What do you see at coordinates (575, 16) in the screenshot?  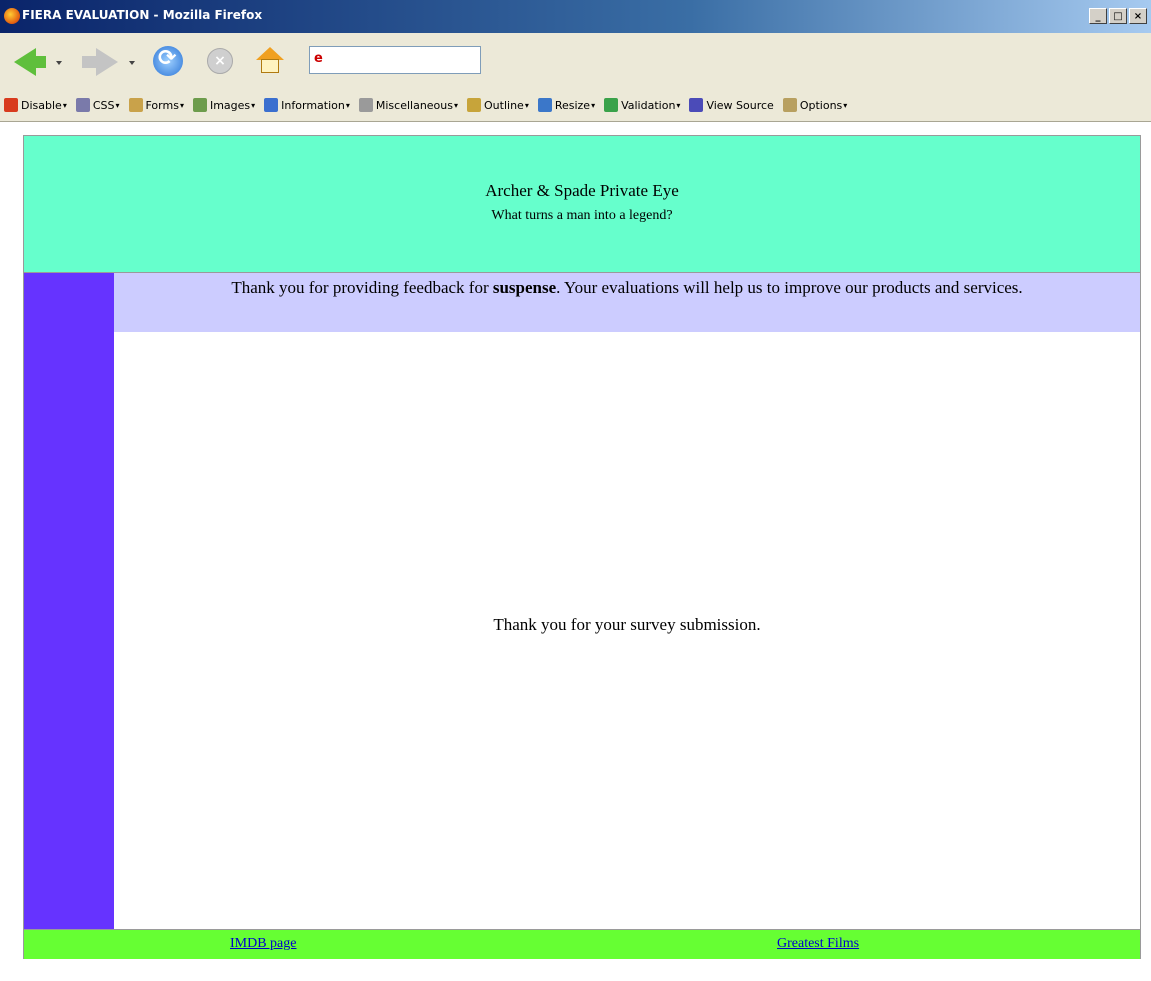 I see `window-title-bar: FIERA EVALUATION - Mozilla Firefox _ □ ×` at bounding box center [575, 16].